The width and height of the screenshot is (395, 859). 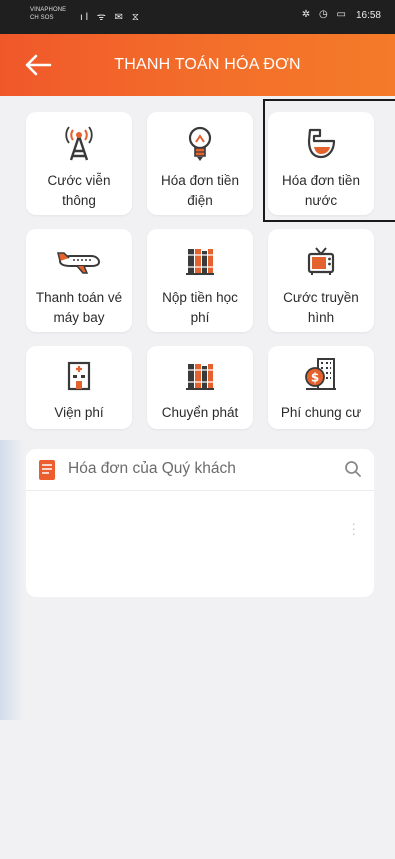 I want to click on service-tile-flight: Thanh toán vé máy bay, so click(x=79, y=280).